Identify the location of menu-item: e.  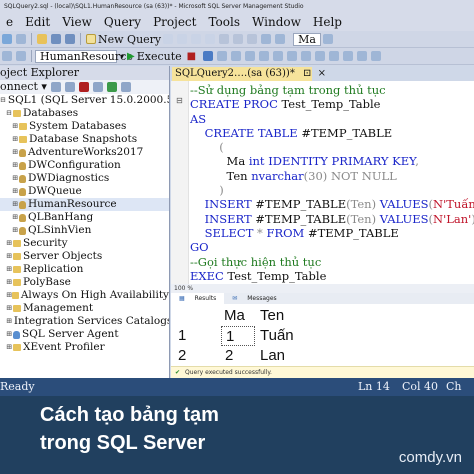
(9, 22).